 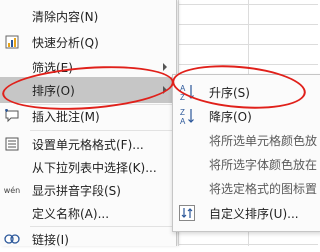 I want to click on menu-item-label: 快速分析(Q), so click(x=65, y=42).